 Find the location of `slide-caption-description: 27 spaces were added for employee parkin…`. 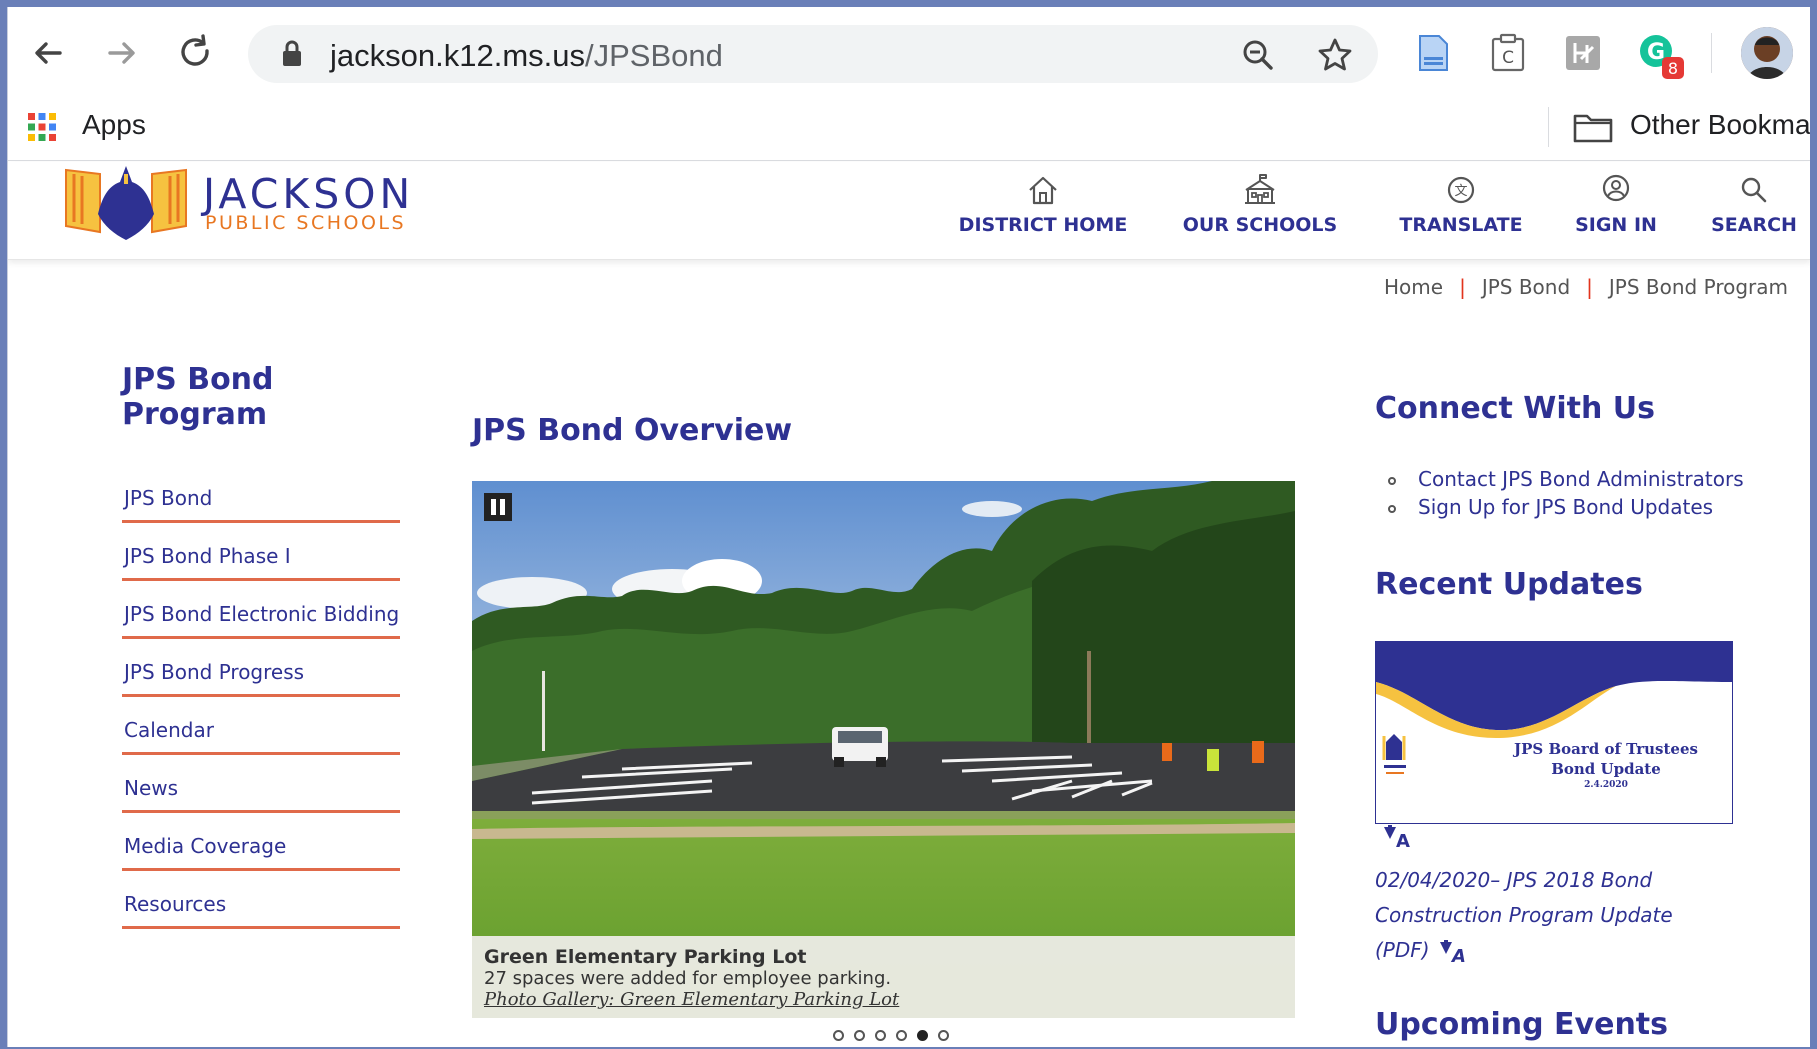

slide-caption-description: 27 spaces were added for employee parkin… is located at coordinates (688, 978).